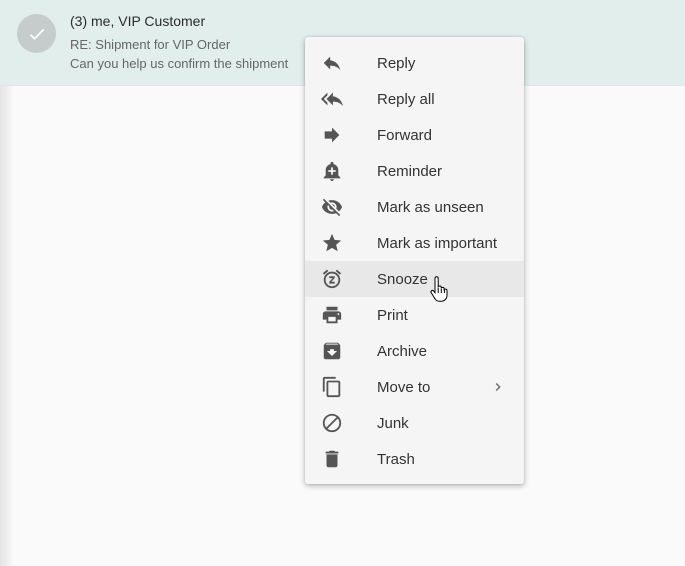 This screenshot has height=566, width=685. I want to click on trash-icon, so click(332, 459).